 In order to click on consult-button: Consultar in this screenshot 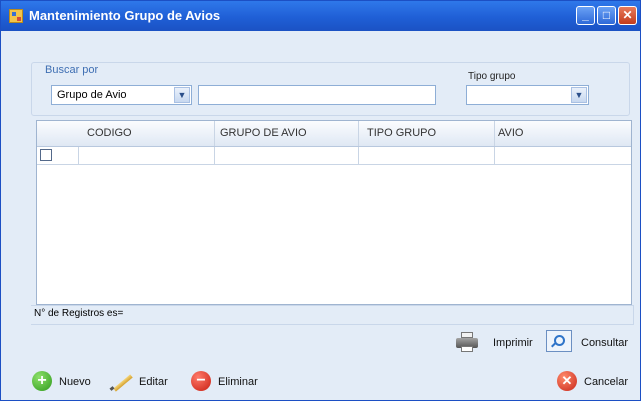, I will do `click(604, 343)`.